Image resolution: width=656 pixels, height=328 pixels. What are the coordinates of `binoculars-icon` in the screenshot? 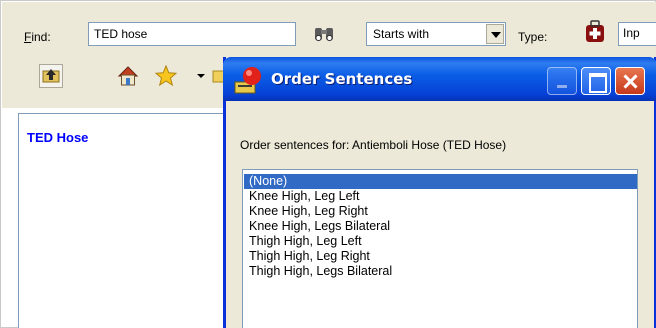 It's located at (324, 34).